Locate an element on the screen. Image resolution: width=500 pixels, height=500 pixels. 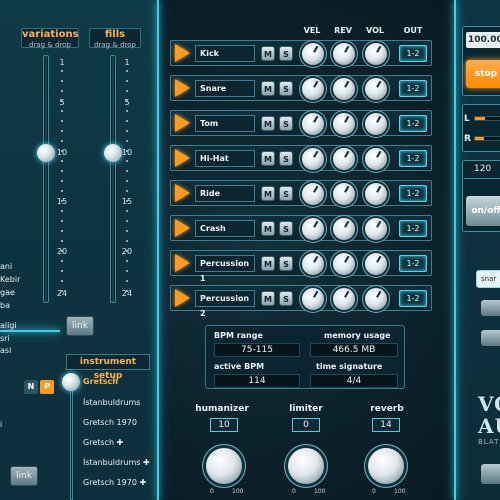
n-button: N is located at coordinates (31, 387).